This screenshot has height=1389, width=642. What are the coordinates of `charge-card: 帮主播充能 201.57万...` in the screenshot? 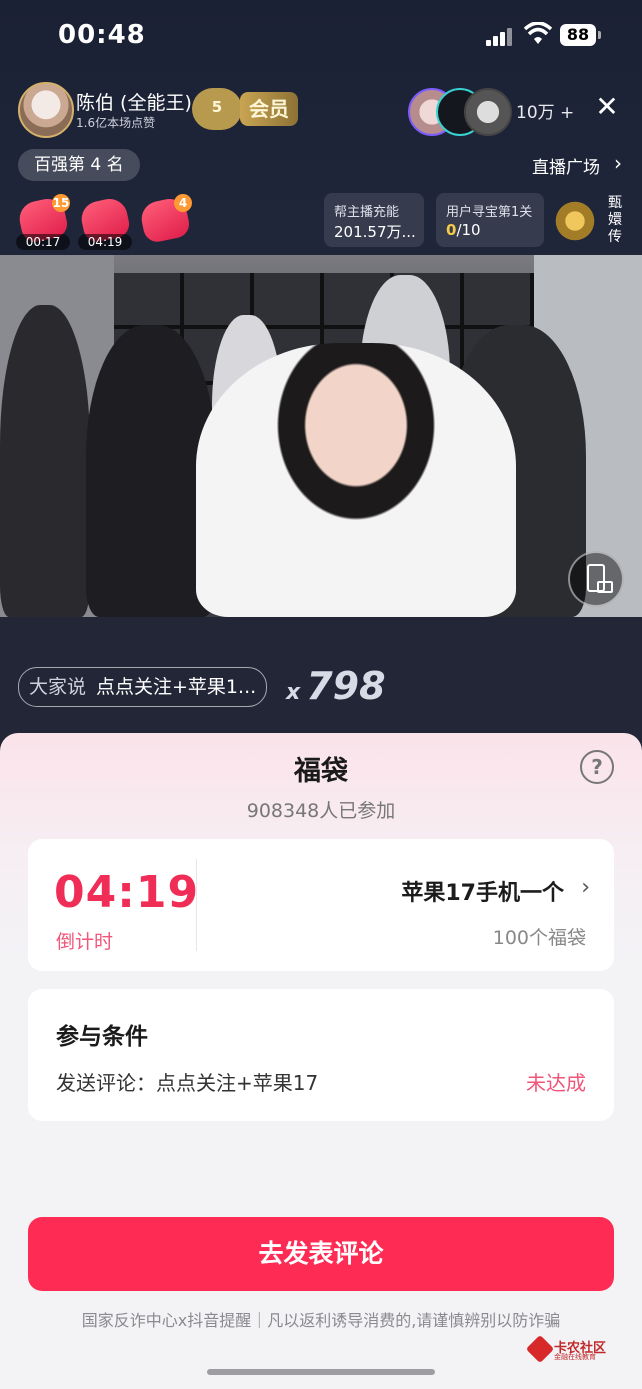 It's located at (374, 220).